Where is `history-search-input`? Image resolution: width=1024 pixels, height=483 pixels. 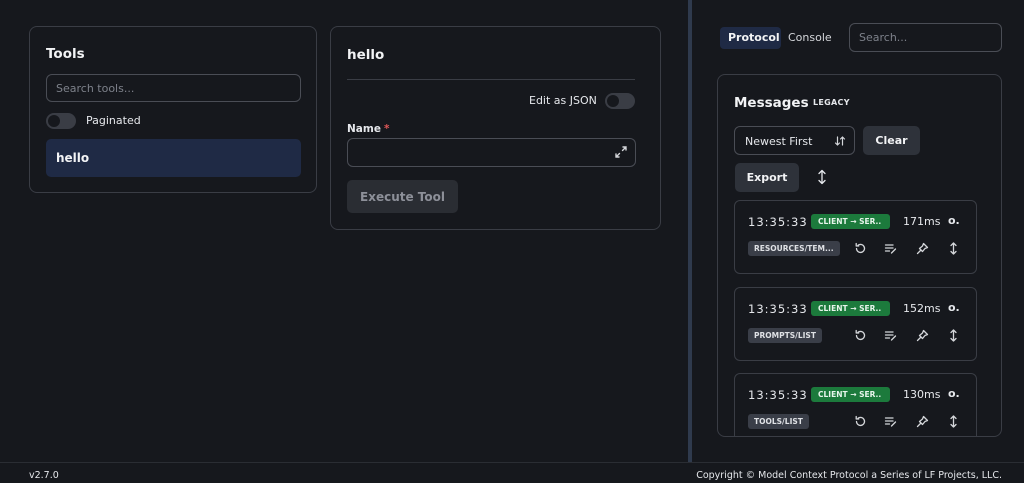 history-search-input is located at coordinates (925, 37).